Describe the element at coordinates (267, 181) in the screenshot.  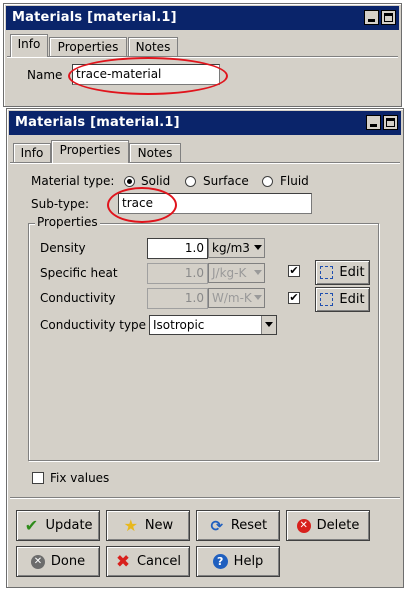
I see `radio-fluid` at that location.